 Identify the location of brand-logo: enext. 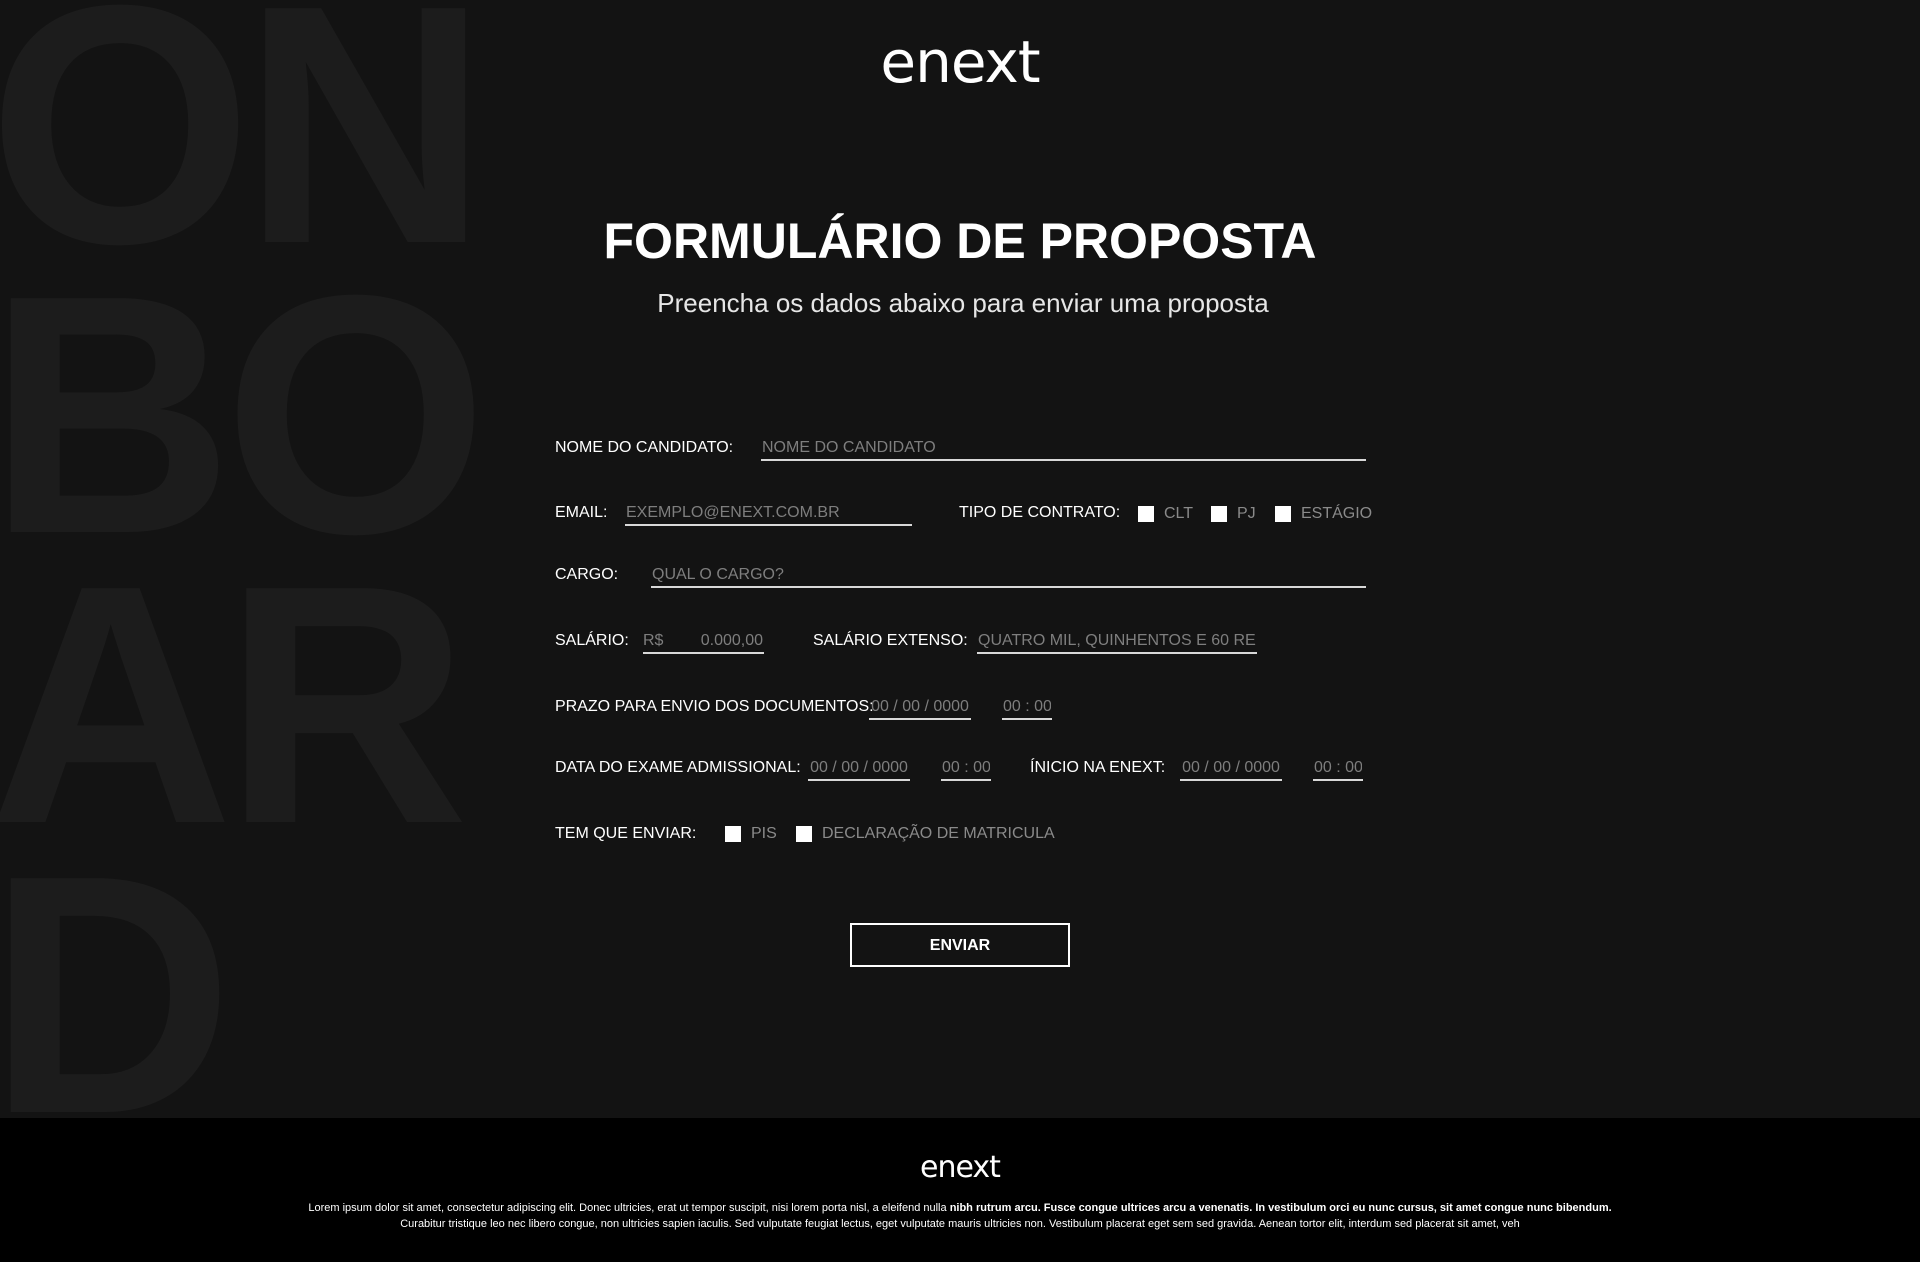
(960, 62).